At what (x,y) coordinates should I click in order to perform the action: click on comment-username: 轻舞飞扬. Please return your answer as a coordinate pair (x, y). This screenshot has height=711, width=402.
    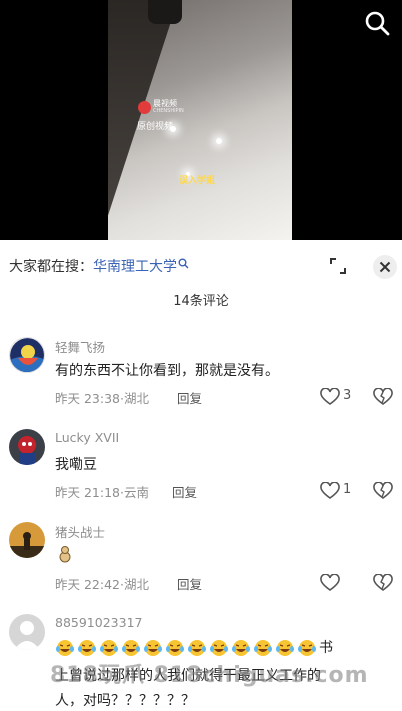
    Looking at the image, I should click on (80, 346).